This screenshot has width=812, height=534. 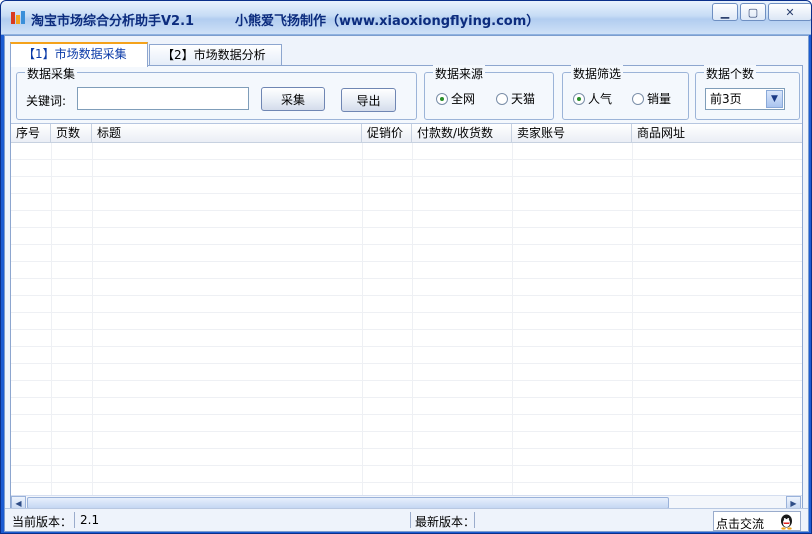 I want to click on table-header: 序号 页数 标题 促销价 付款数/收货数 卖家账号 商品网址, so click(x=406, y=133).